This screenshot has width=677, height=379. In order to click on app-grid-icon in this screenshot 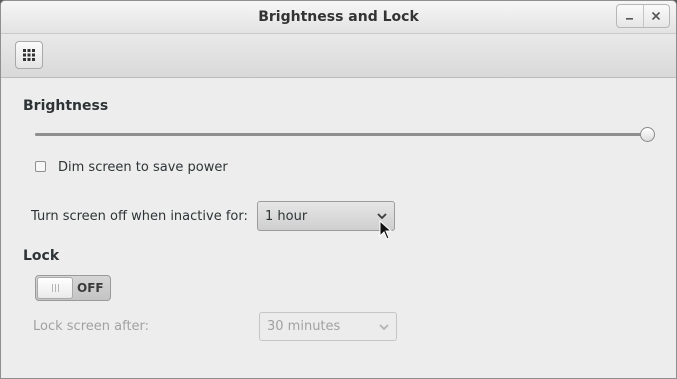, I will do `click(29, 55)`.